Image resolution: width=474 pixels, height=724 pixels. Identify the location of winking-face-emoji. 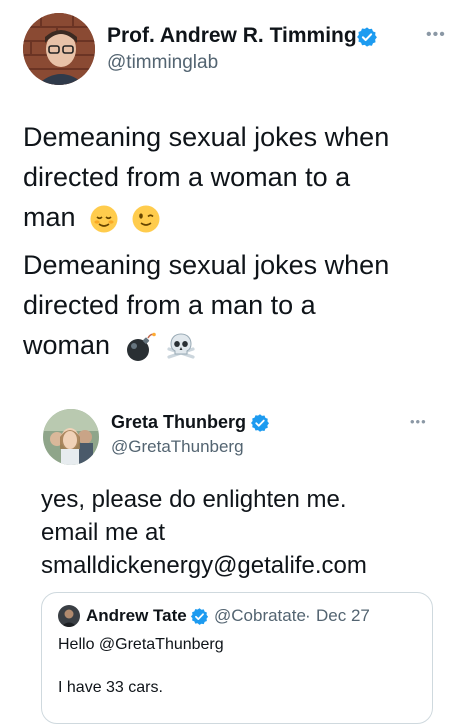
(146, 219).